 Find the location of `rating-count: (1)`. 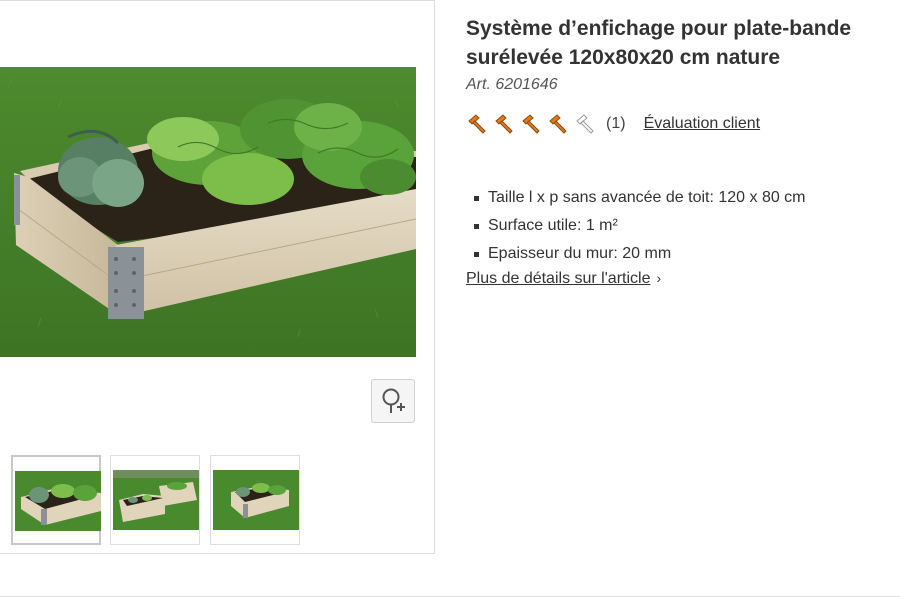

rating-count: (1) is located at coordinates (616, 123).